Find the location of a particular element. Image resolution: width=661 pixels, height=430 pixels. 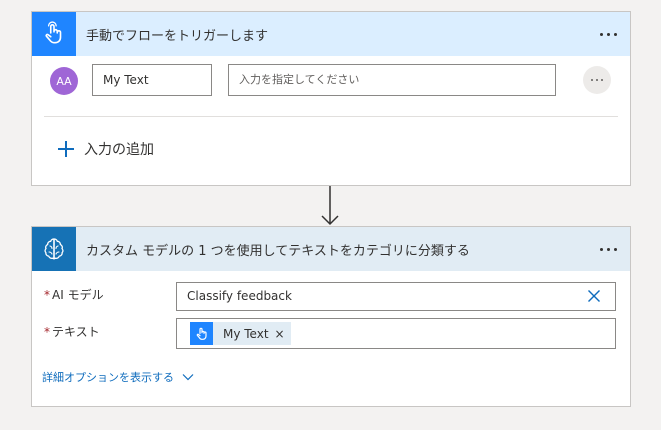

input-more-button is located at coordinates (597, 80).